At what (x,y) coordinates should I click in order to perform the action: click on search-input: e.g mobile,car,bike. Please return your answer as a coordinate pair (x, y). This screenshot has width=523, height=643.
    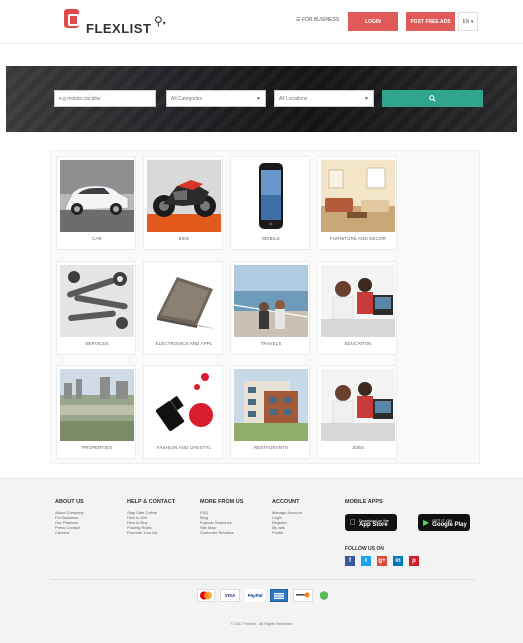
    Looking at the image, I should click on (105, 98).